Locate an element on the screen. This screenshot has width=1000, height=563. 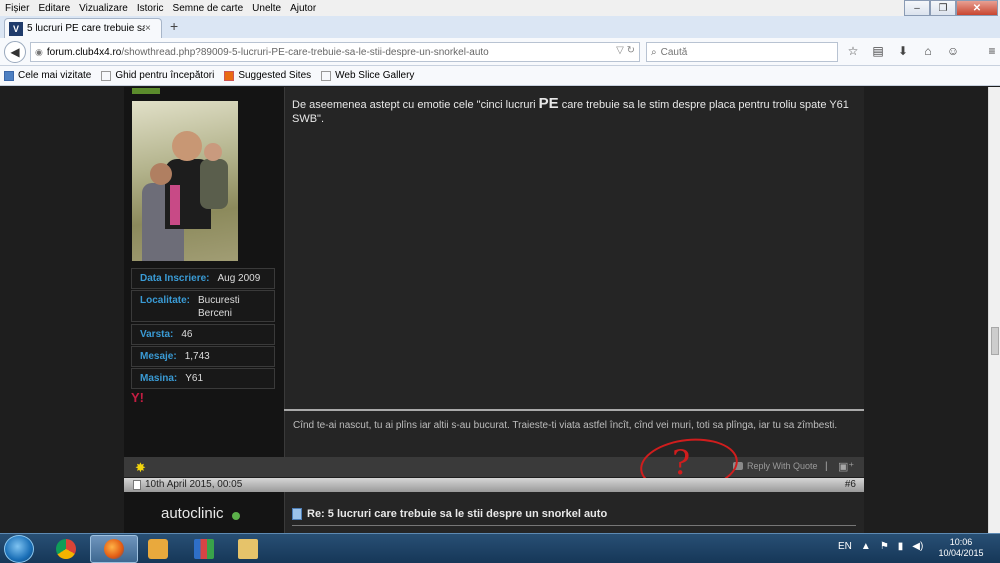
menu-history: Istoric is located at coordinates (150, 8).